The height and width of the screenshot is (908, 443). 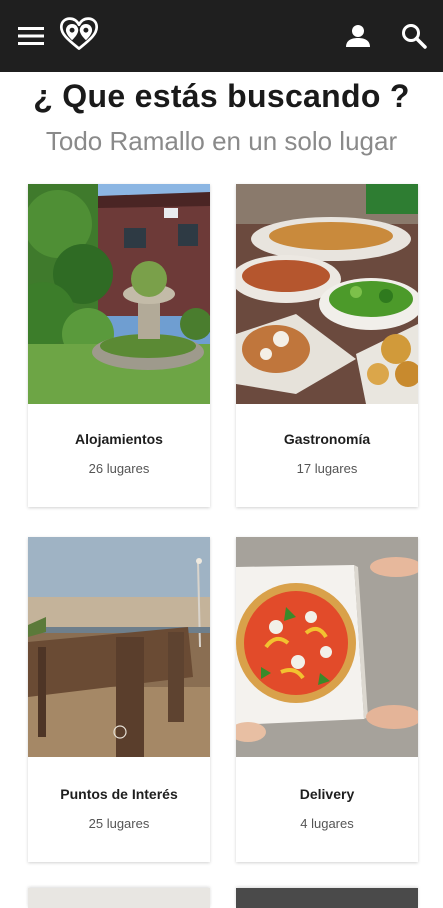 I want to click on category-name: Alojamientos, so click(x=119, y=439).